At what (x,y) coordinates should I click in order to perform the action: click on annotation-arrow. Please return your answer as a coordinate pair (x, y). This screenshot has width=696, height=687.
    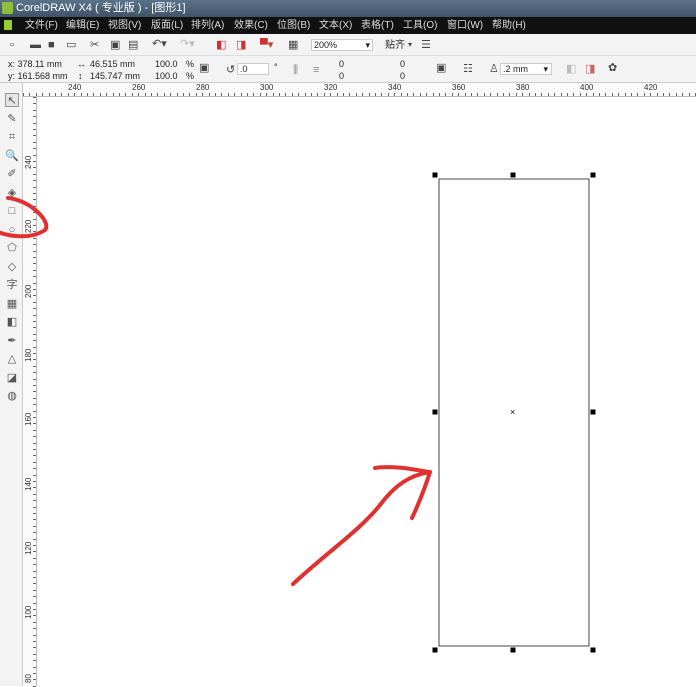
    Looking at the image, I should click on (361, 525).